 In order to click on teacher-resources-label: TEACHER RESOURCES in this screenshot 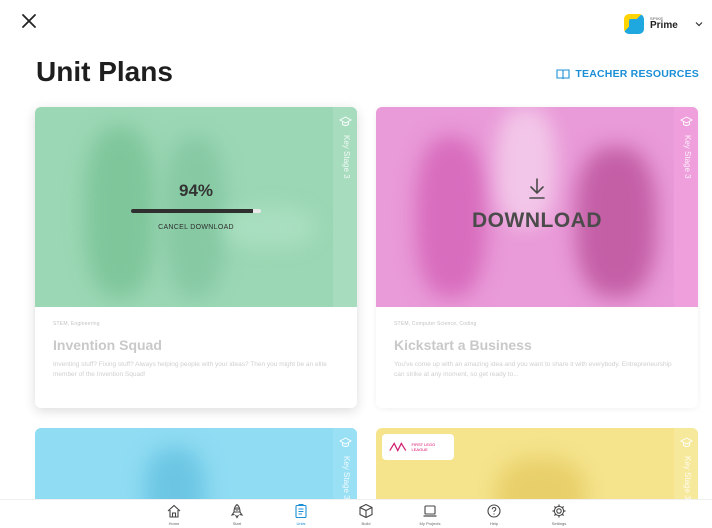, I will do `click(637, 74)`.